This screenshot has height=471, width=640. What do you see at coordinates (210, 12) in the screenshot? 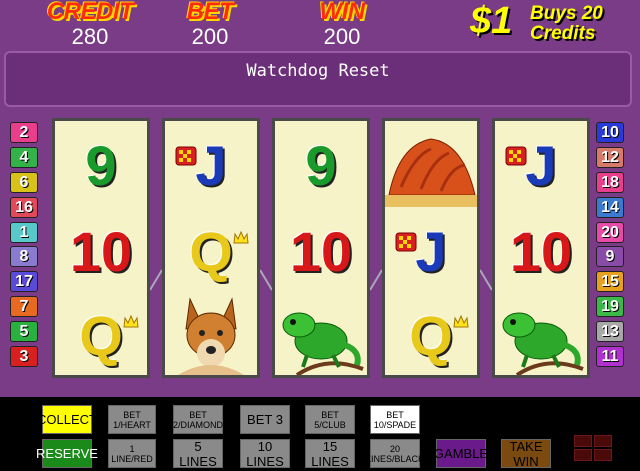
I see `bet-label: BET` at bounding box center [210, 12].